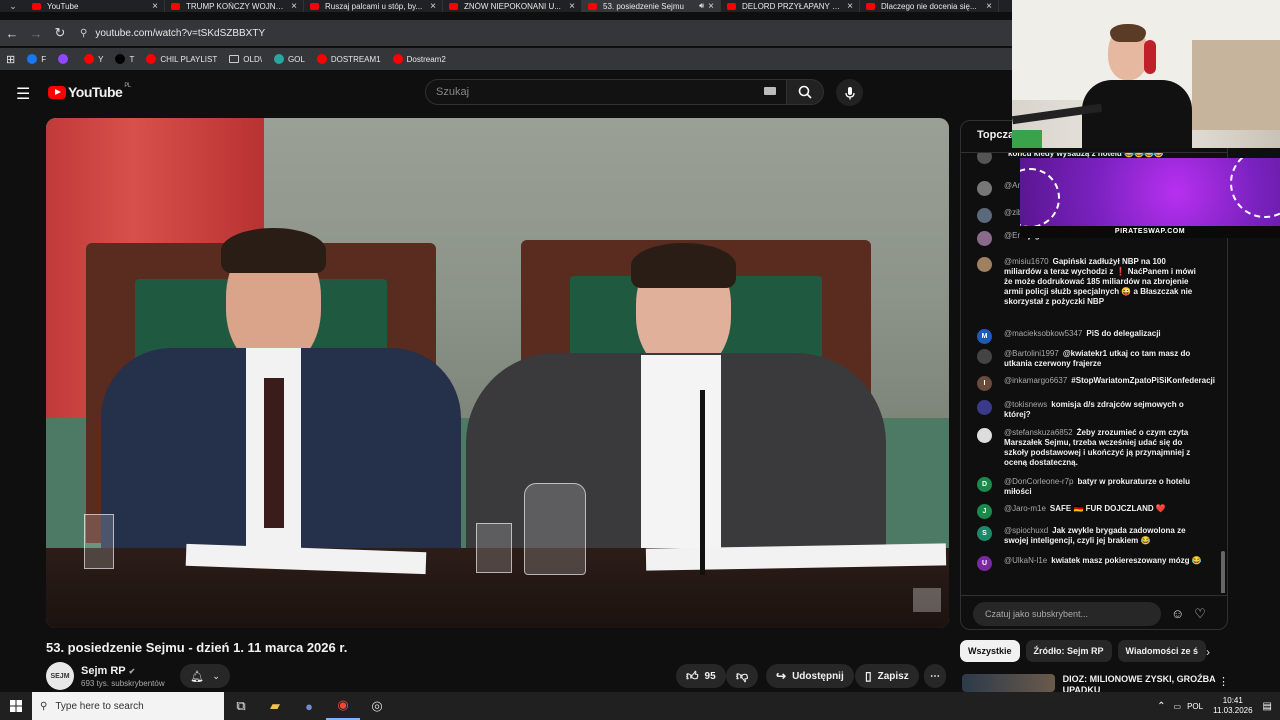  Describe the element at coordinates (935, 676) in the screenshot. I see `more-actions-button: ⋯` at that location.